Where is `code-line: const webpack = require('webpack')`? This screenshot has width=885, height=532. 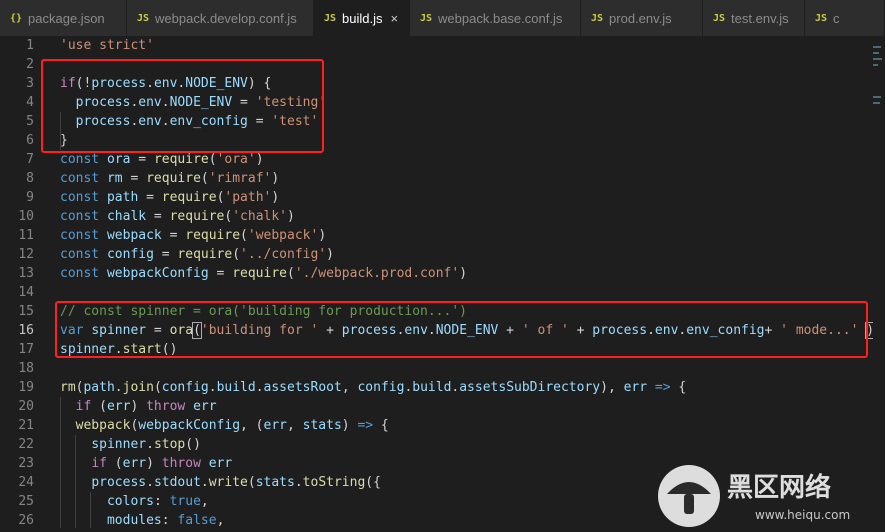
code-line: const webpack = require('webpack') is located at coordinates (470, 235).